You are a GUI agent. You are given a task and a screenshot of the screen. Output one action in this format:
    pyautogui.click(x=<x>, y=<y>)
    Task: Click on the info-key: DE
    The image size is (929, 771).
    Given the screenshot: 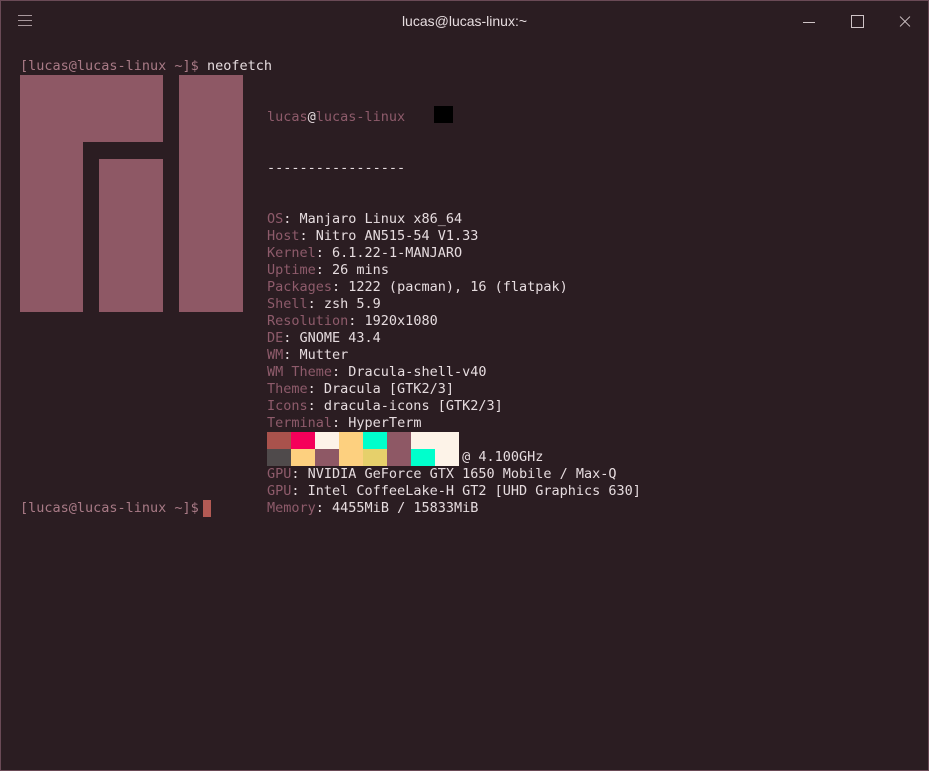 What is the action you would take?
    pyautogui.click(x=275, y=338)
    